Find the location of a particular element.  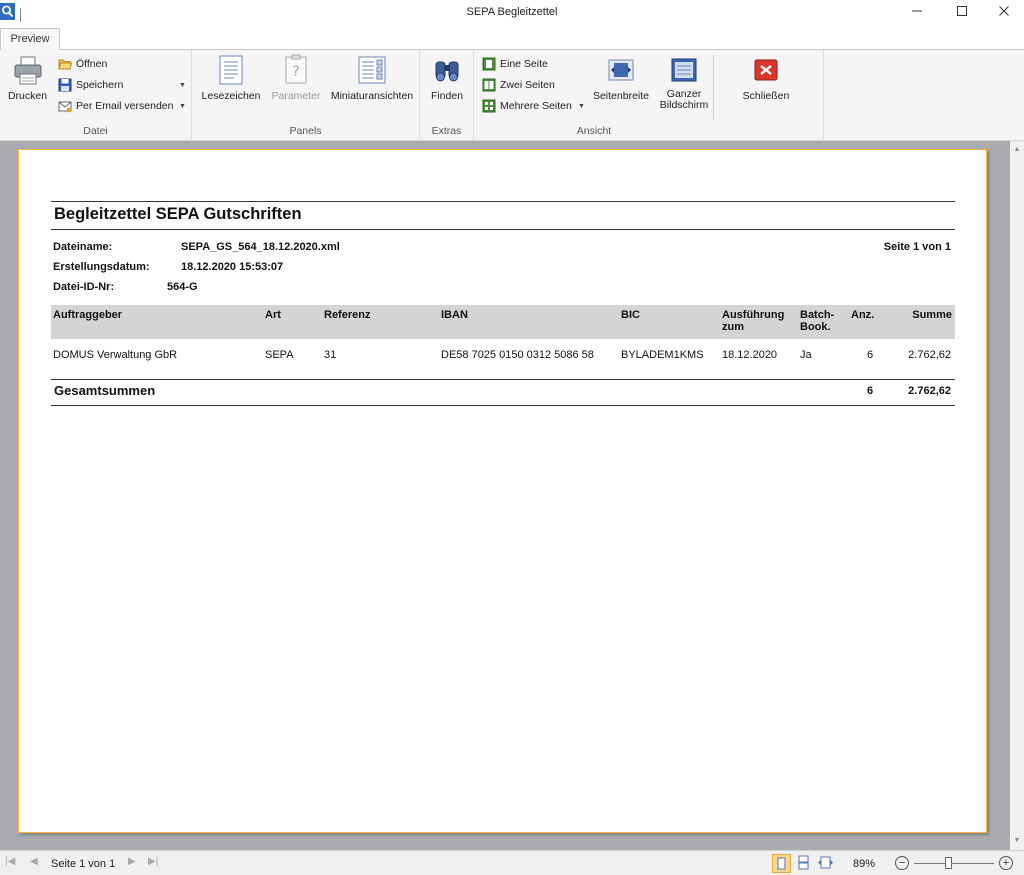

save-button: Speichern is located at coordinates (90, 84).